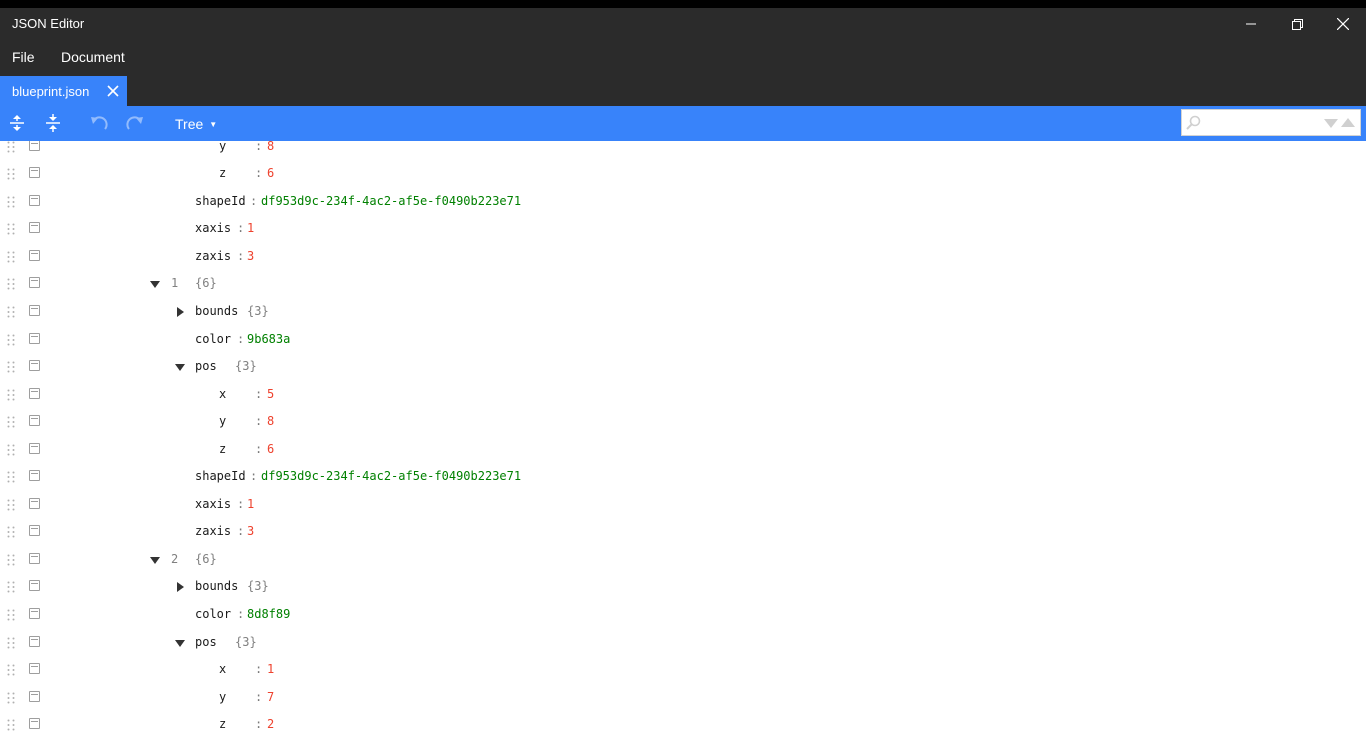  I want to click on tree-row: 1 {6}, so click(683, 283).